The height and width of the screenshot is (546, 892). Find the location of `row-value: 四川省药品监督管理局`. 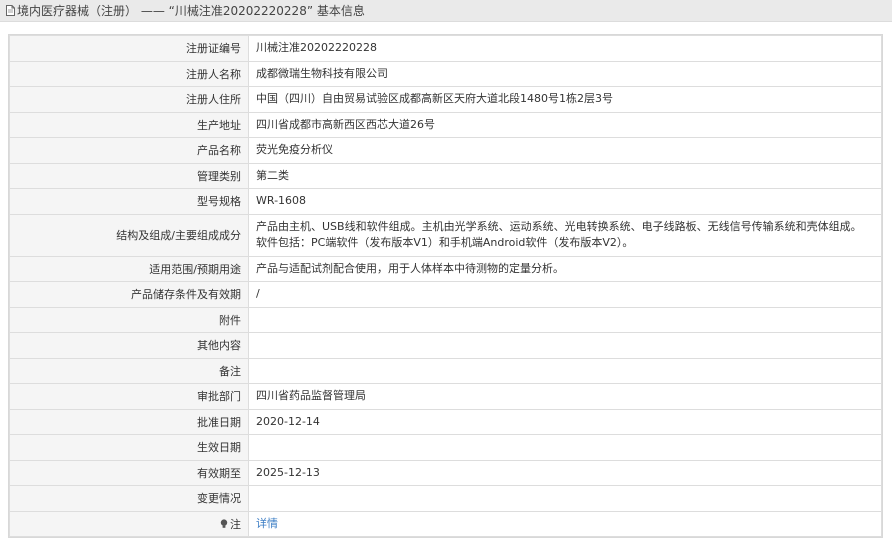

row-value: 四川省药品监督管理局 is located at coordinates (565, 396).